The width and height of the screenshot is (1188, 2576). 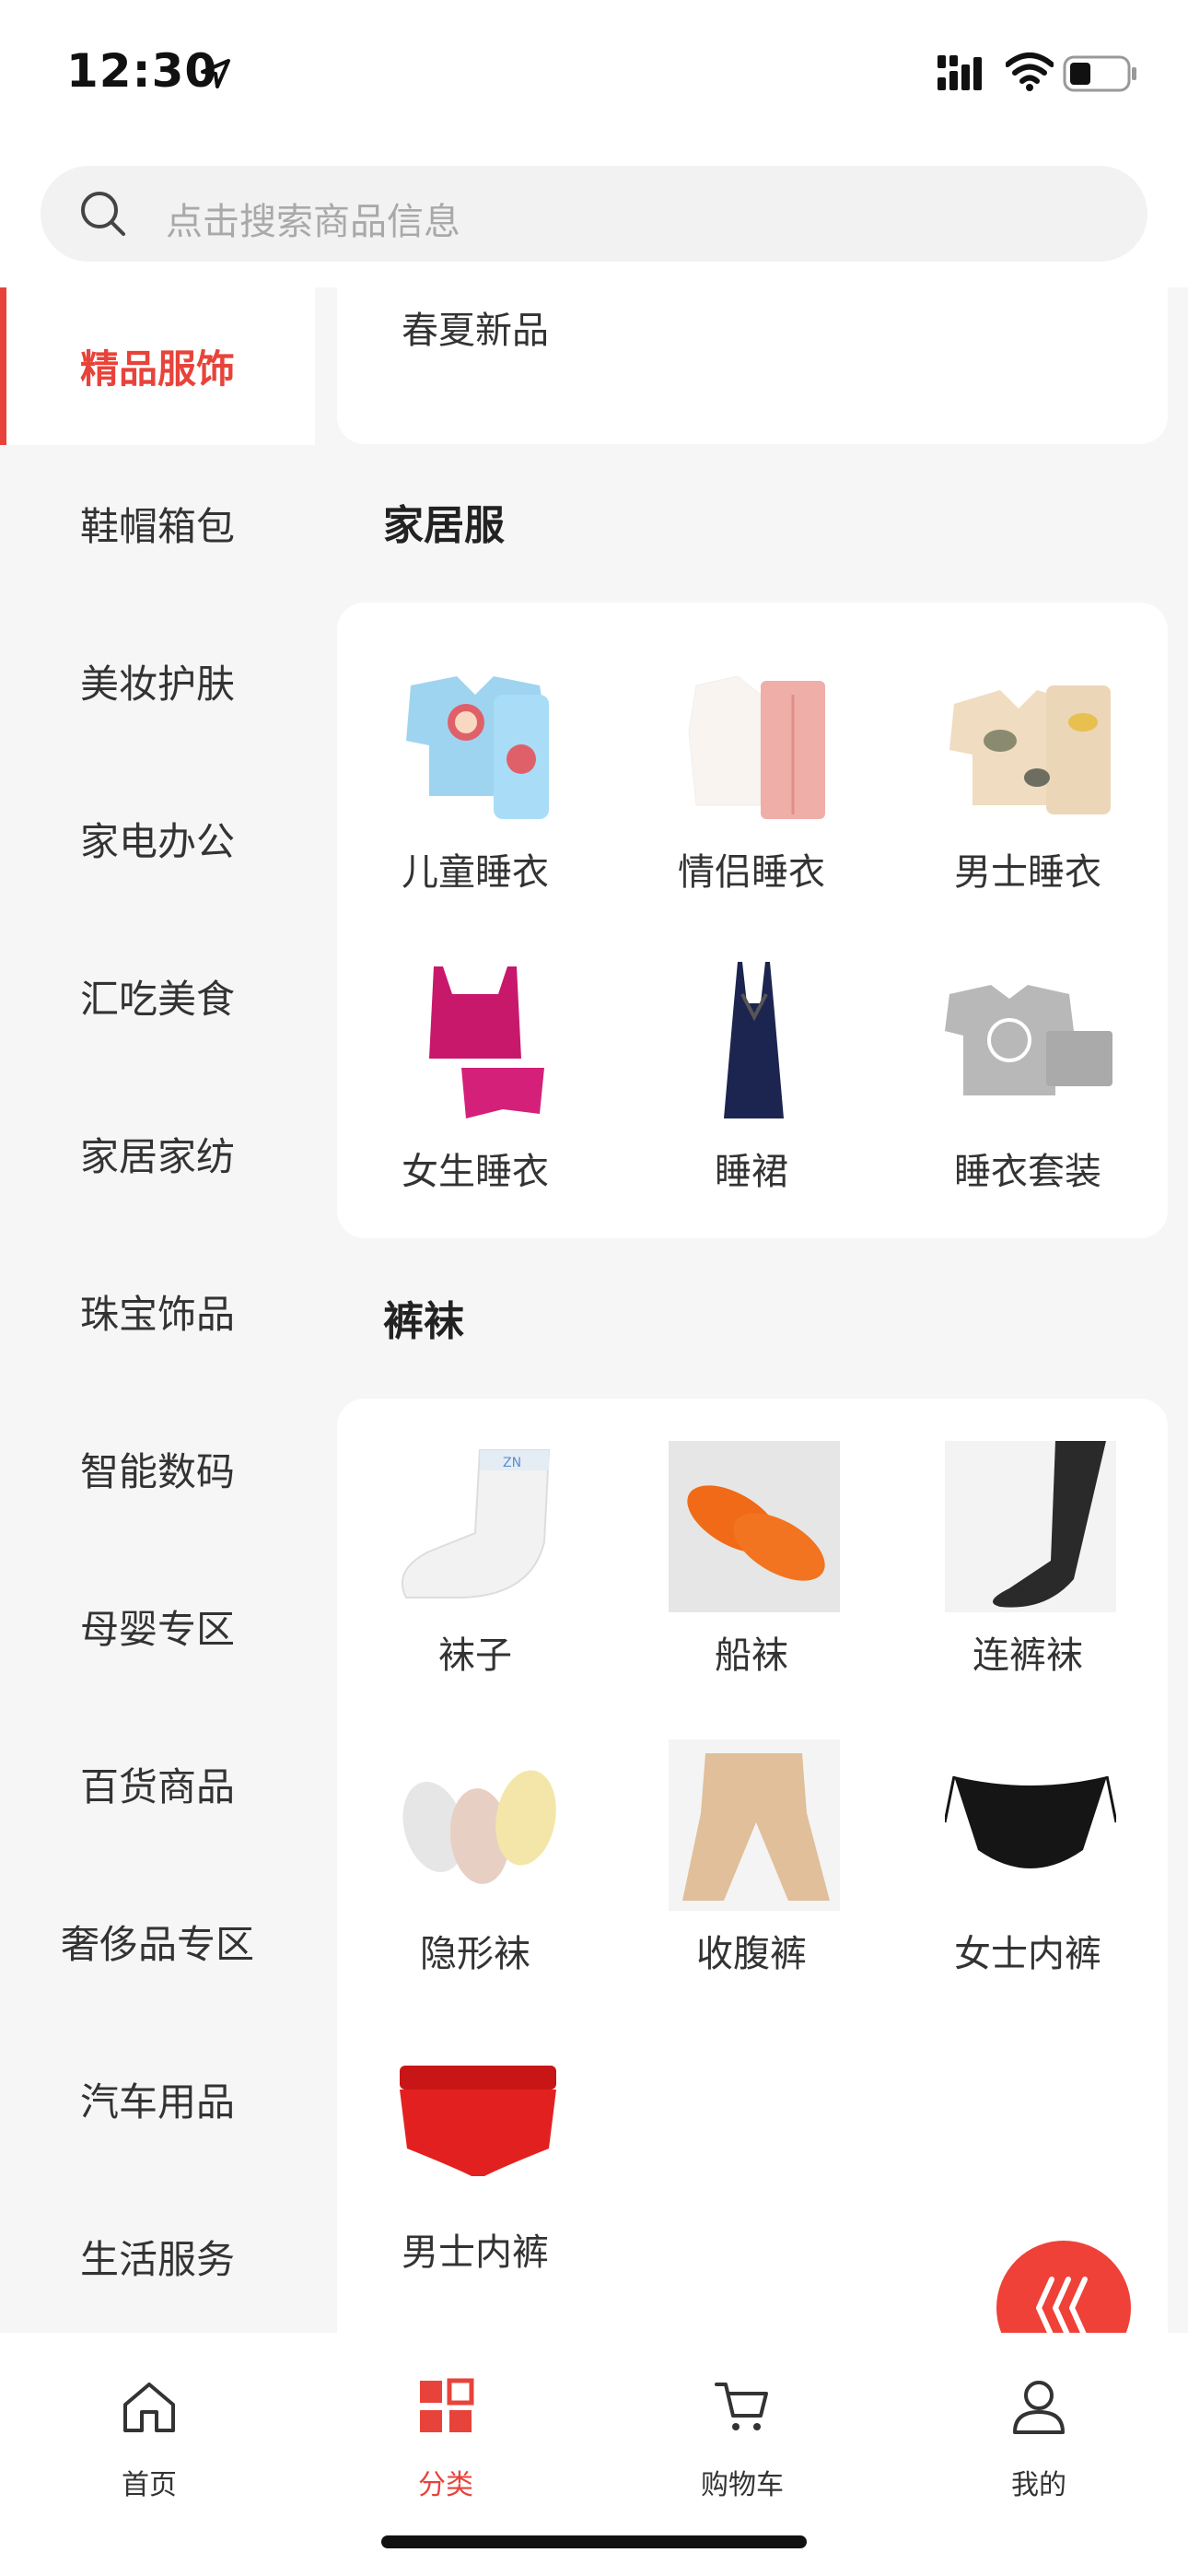 I want to click on sidebar-item-services: 生活服务, so click(x=157, y=2255).